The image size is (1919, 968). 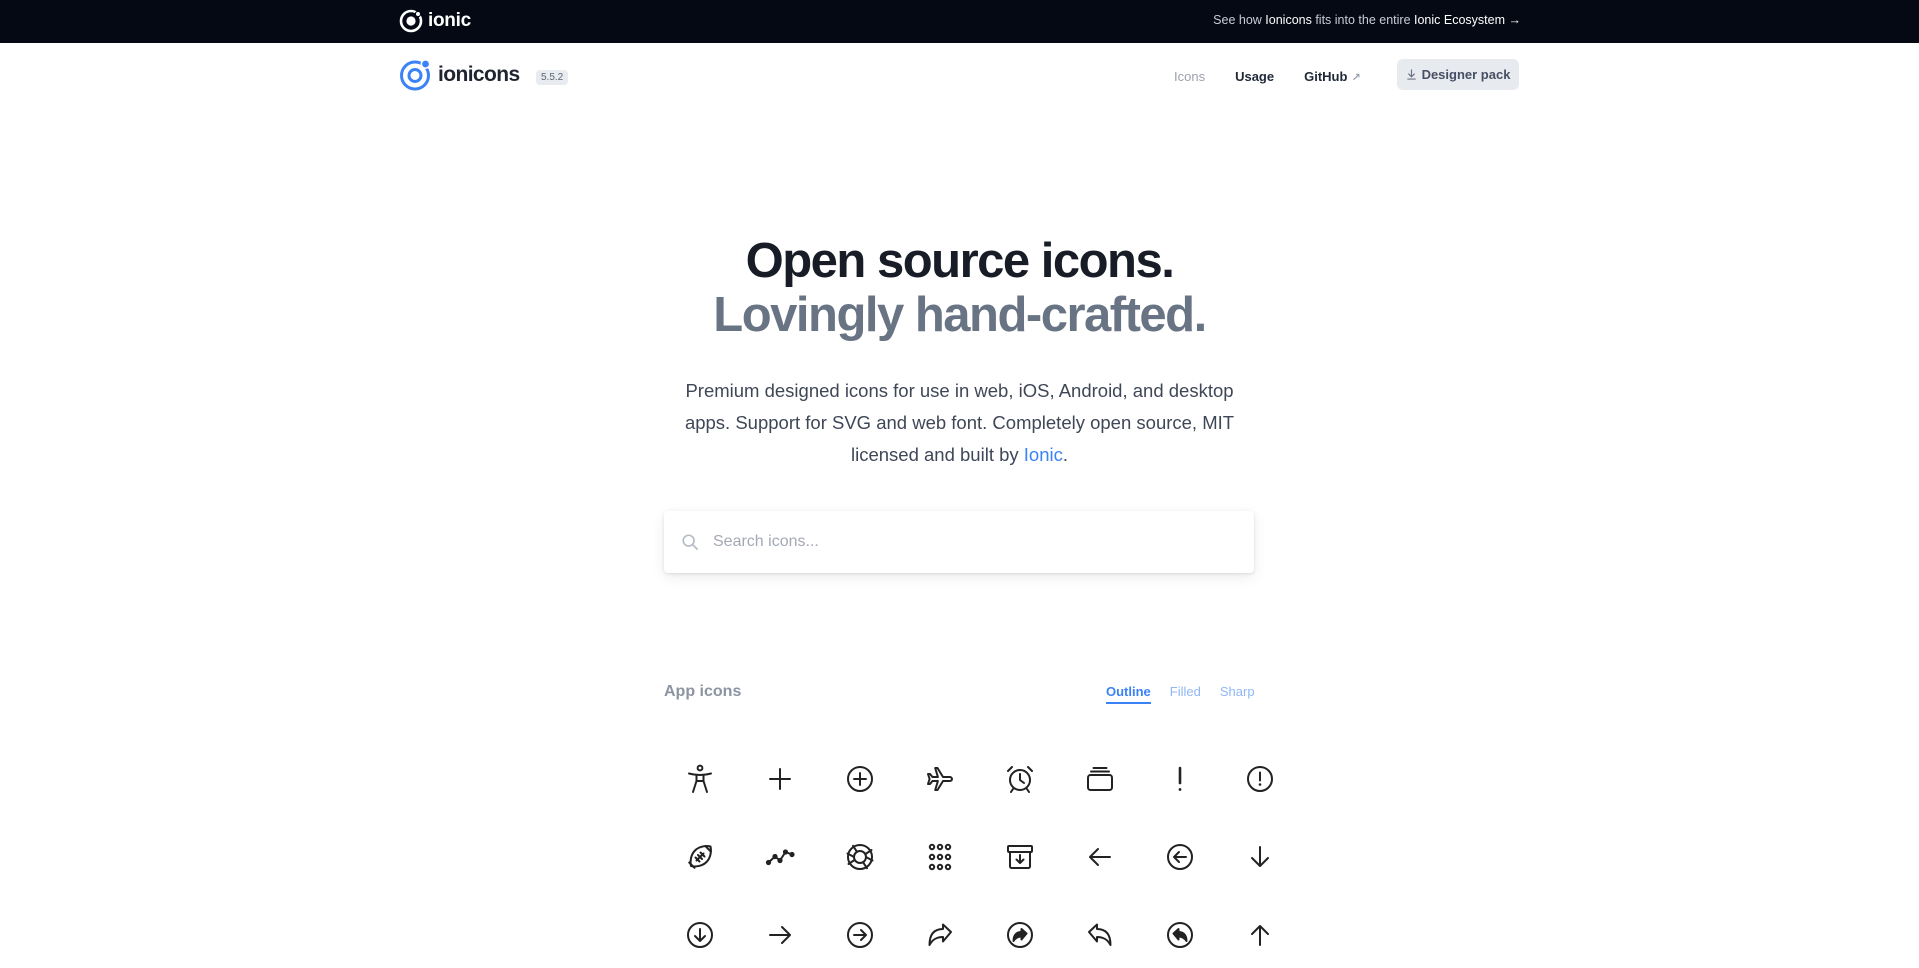 I want to click on eco-link-text: Ionic Ecosystem, so click(x=1460, y=20).